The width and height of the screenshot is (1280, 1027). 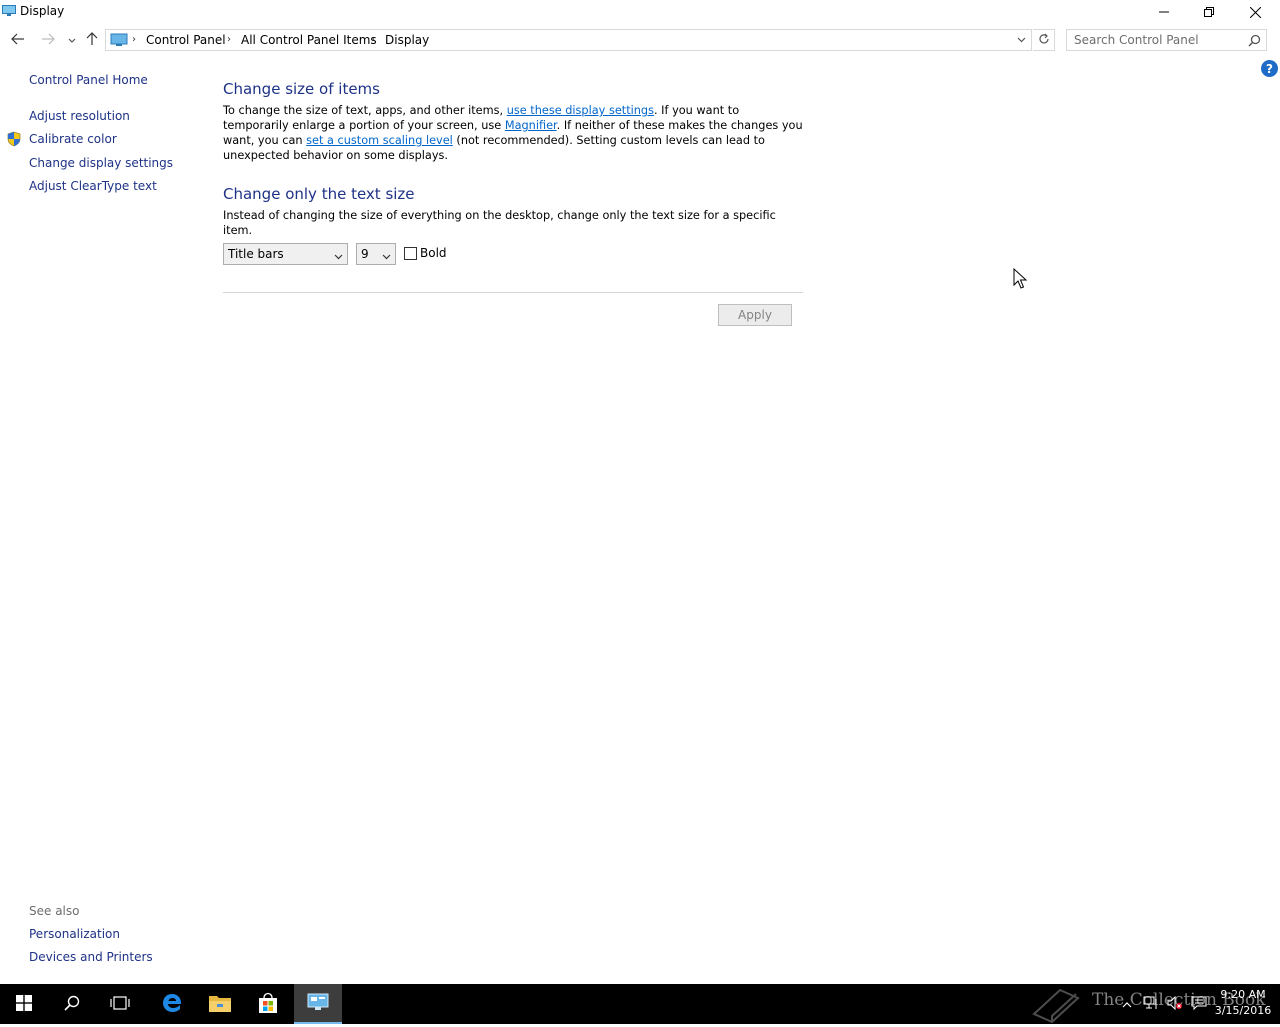 I want to click on speaker-muted-icon, so click(x=1175, y=1004).